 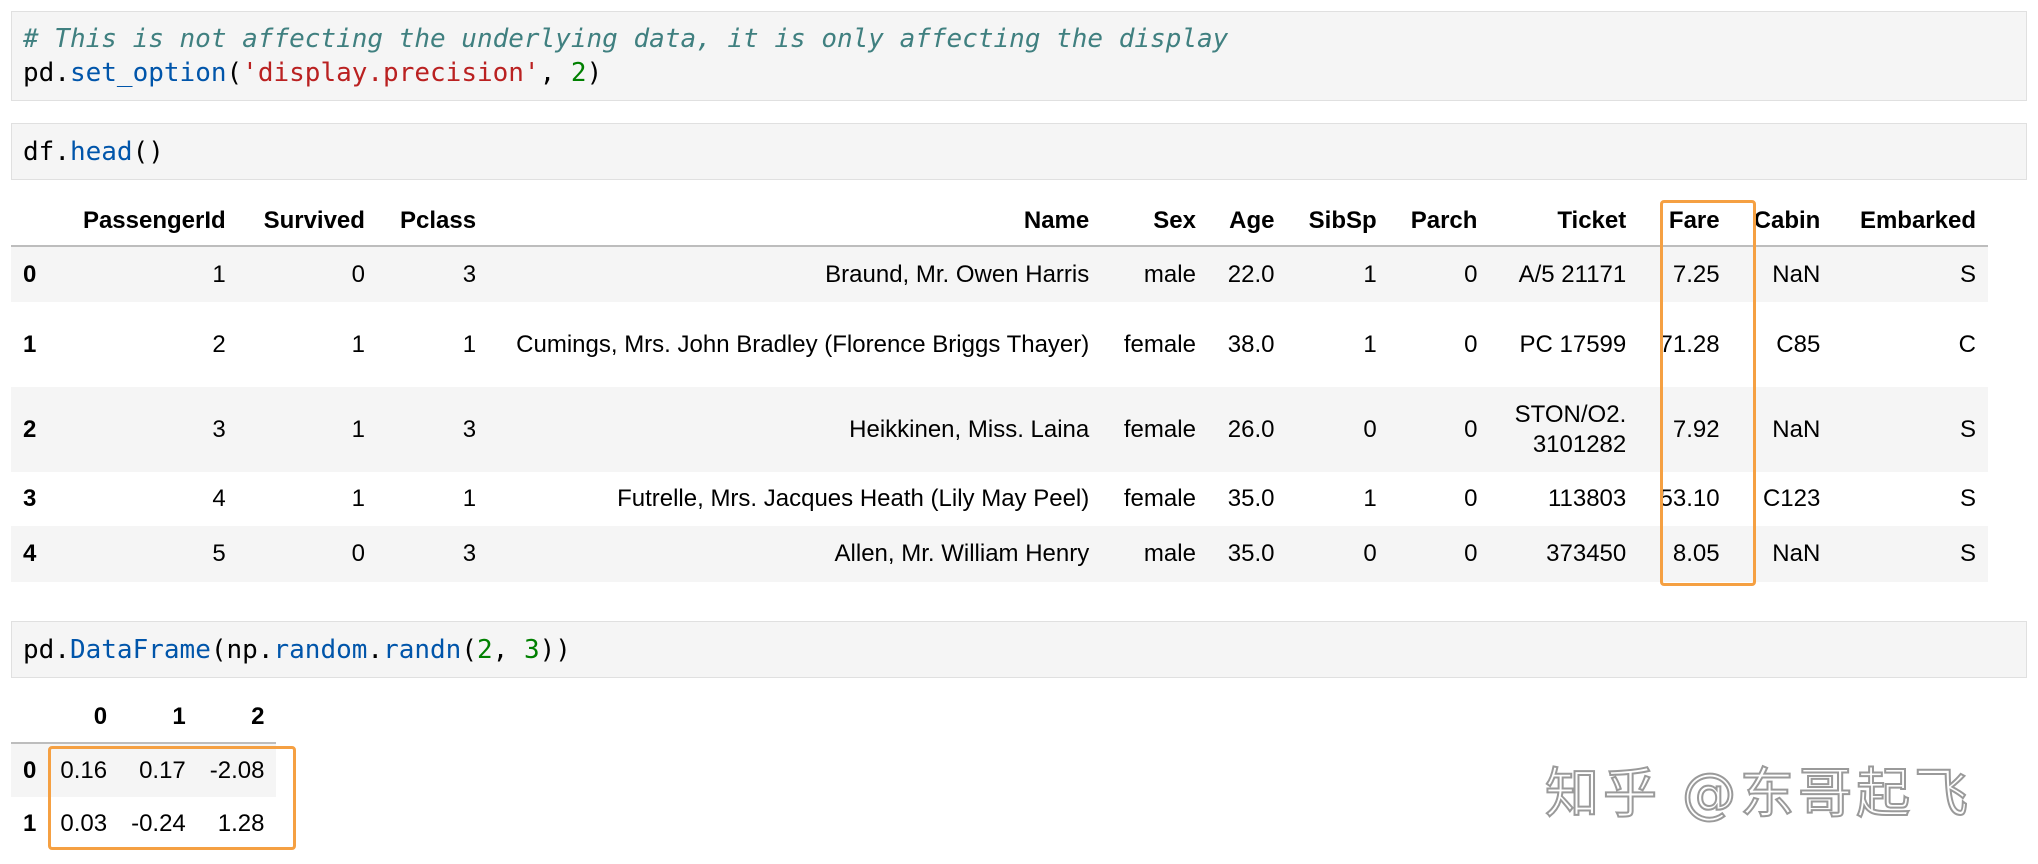 I want to click on cell-pclass: 1, so click(x=469, y=344).